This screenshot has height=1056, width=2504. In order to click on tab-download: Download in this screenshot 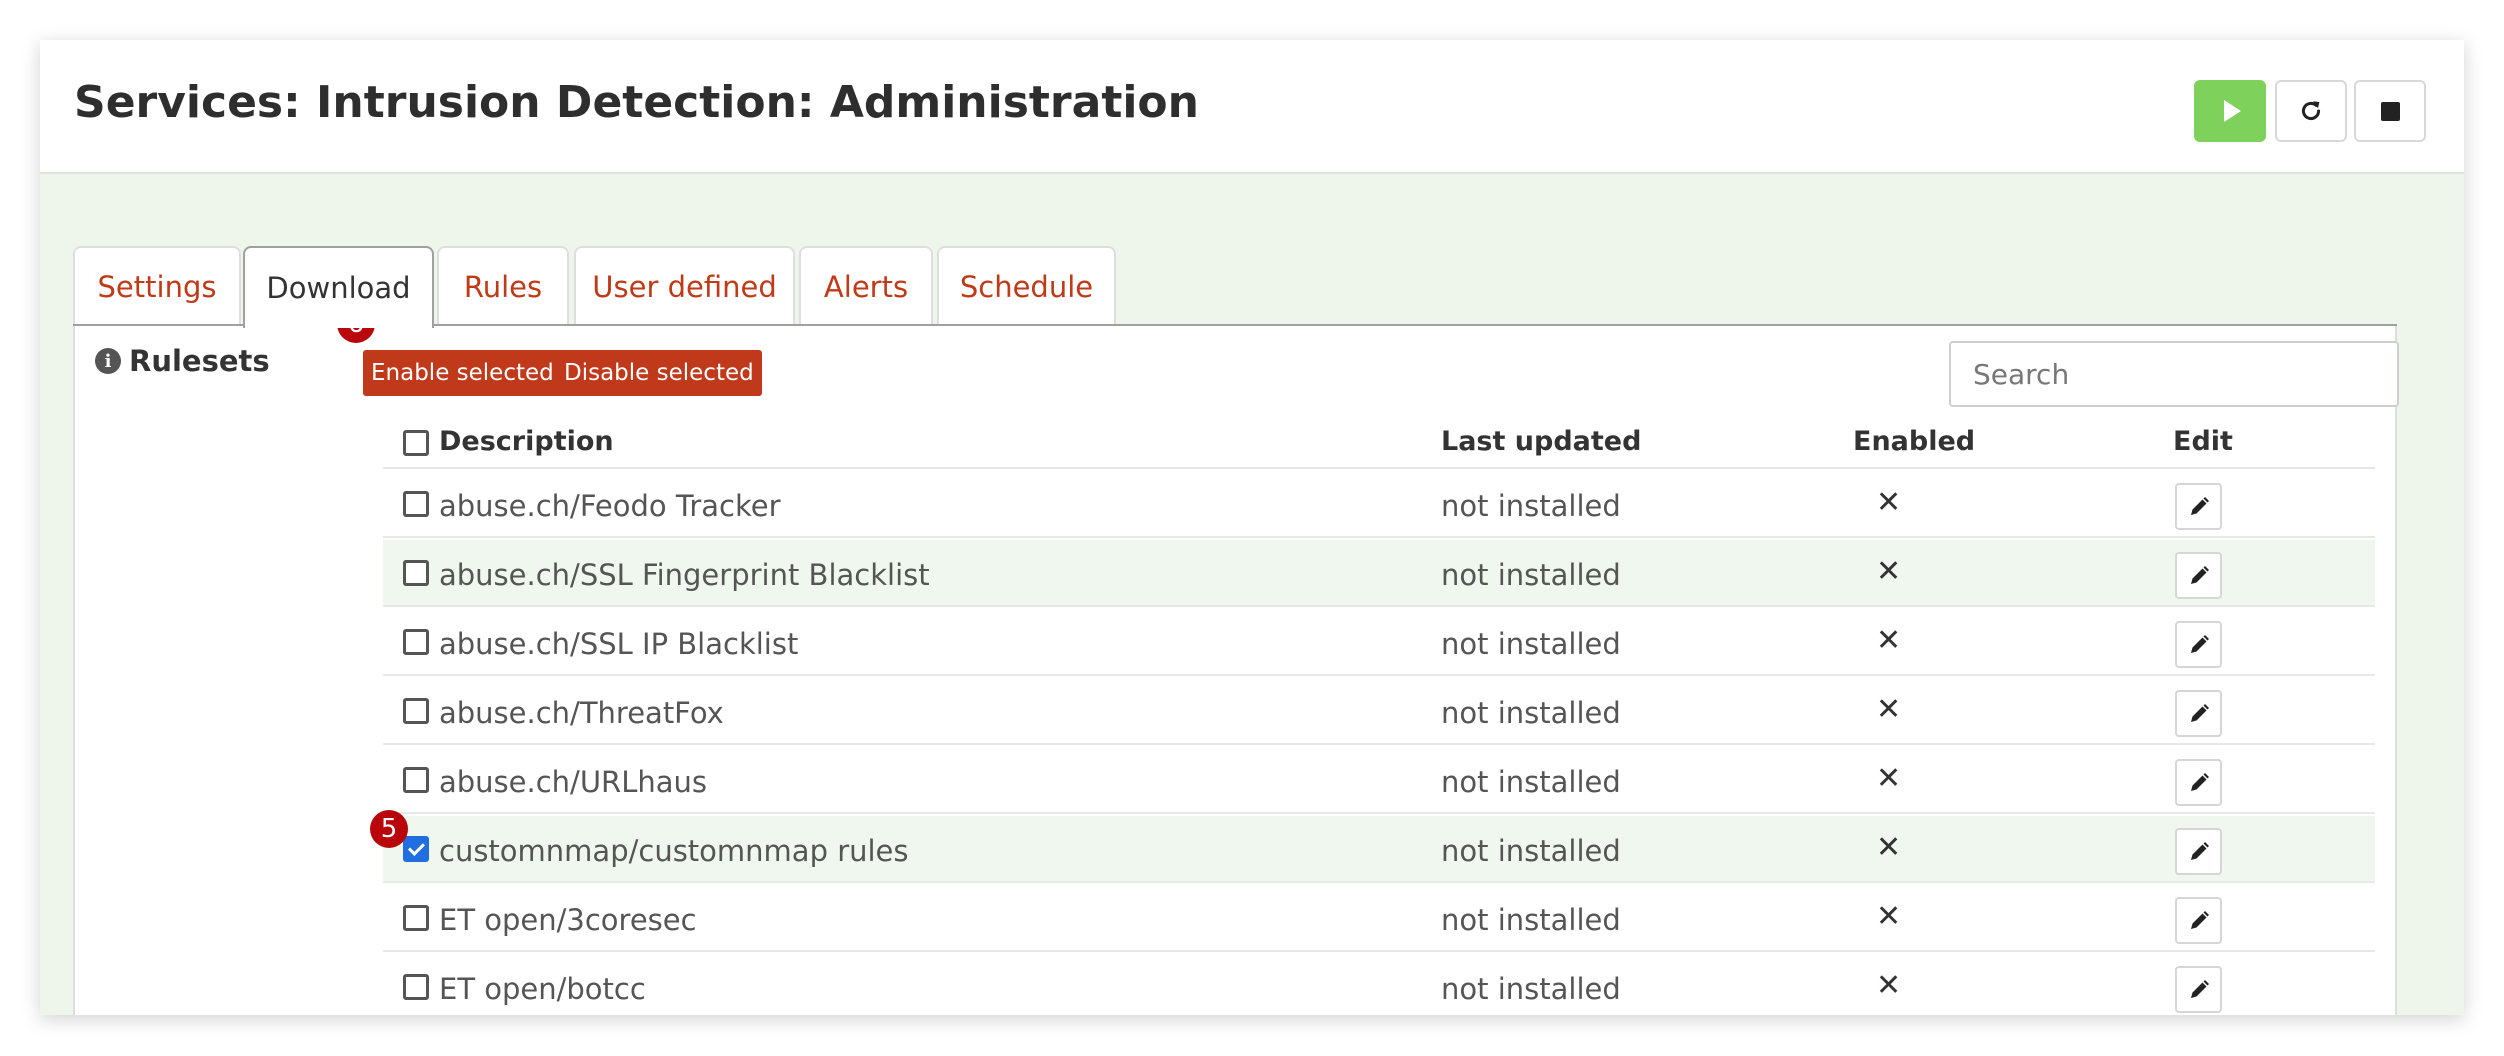, I will do `click(338, 287)`.